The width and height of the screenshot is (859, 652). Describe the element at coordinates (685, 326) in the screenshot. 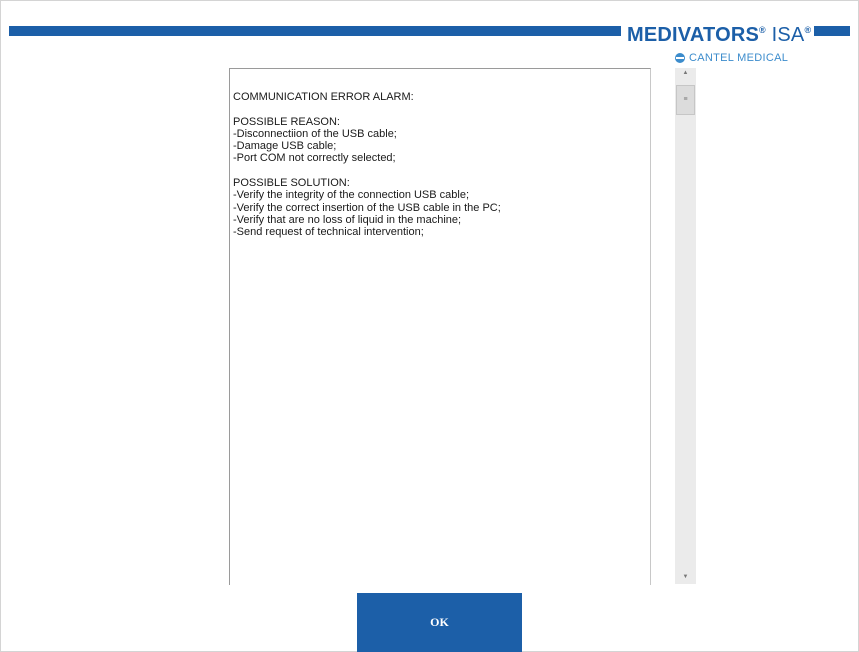

I see `message-scrollbar: ▲ ≡ ▼` at that location.